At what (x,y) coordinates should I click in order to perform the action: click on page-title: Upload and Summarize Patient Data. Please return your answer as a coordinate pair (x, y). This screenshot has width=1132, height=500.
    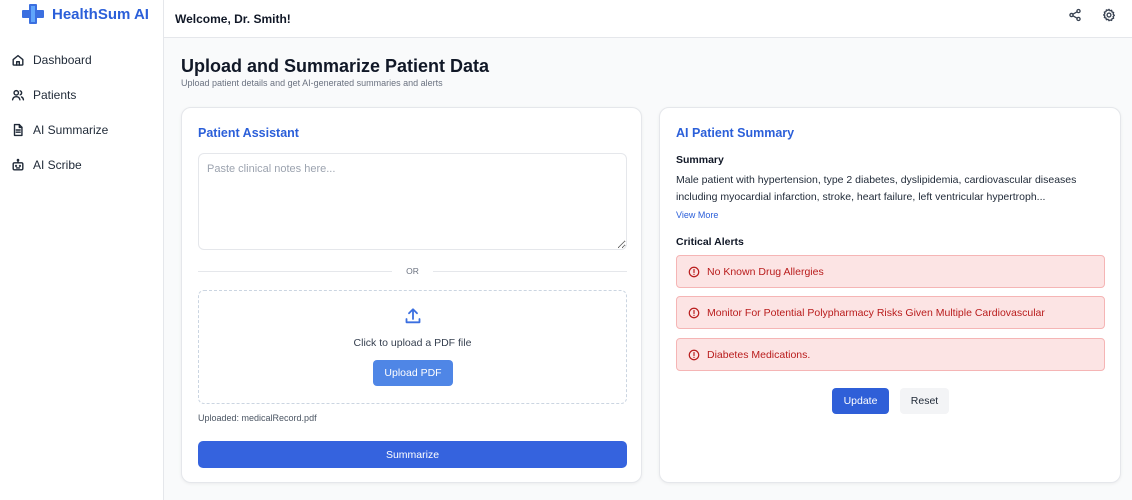
    Looking at the image, I should click on (335, 66).